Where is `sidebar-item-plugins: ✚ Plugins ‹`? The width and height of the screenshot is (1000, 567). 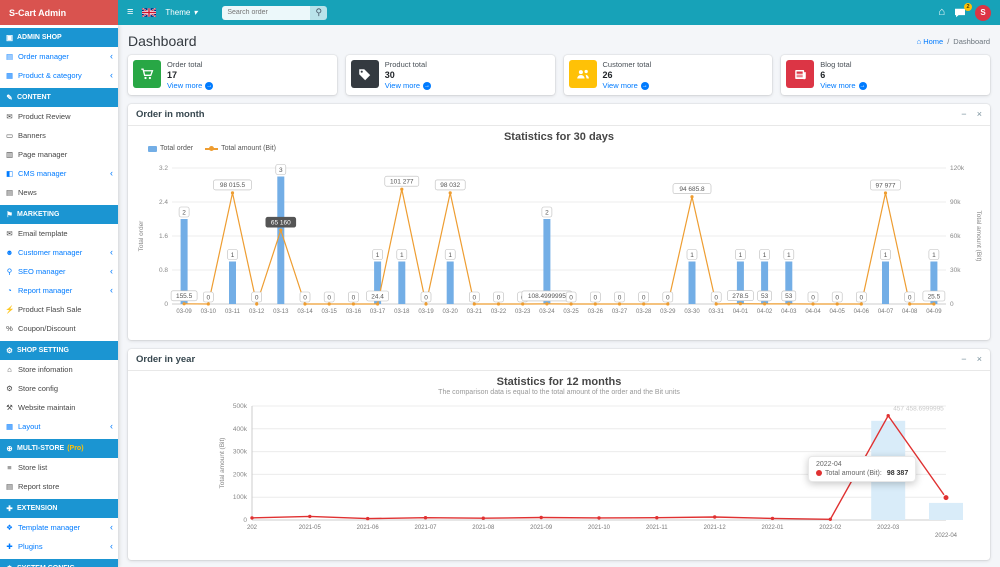
sidebar-item-plugins: ✚ Plugins ‹ is located at coordinates (59, 546).